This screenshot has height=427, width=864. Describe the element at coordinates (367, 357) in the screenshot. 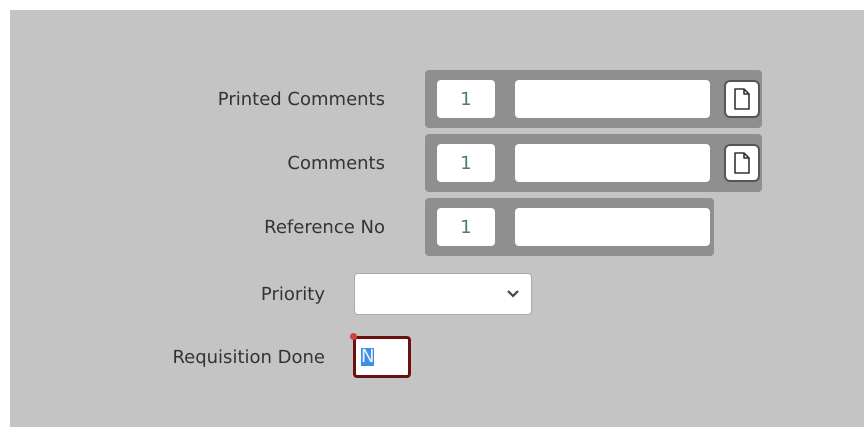

I see `field-value: N` at that location.